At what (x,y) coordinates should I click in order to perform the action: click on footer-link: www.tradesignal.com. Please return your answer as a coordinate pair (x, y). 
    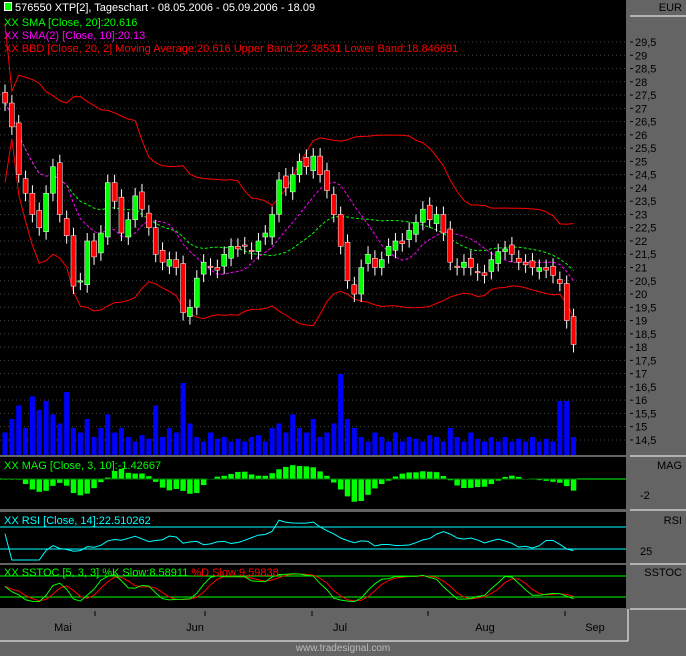
    Looking at the image, I should click on (343, 648).